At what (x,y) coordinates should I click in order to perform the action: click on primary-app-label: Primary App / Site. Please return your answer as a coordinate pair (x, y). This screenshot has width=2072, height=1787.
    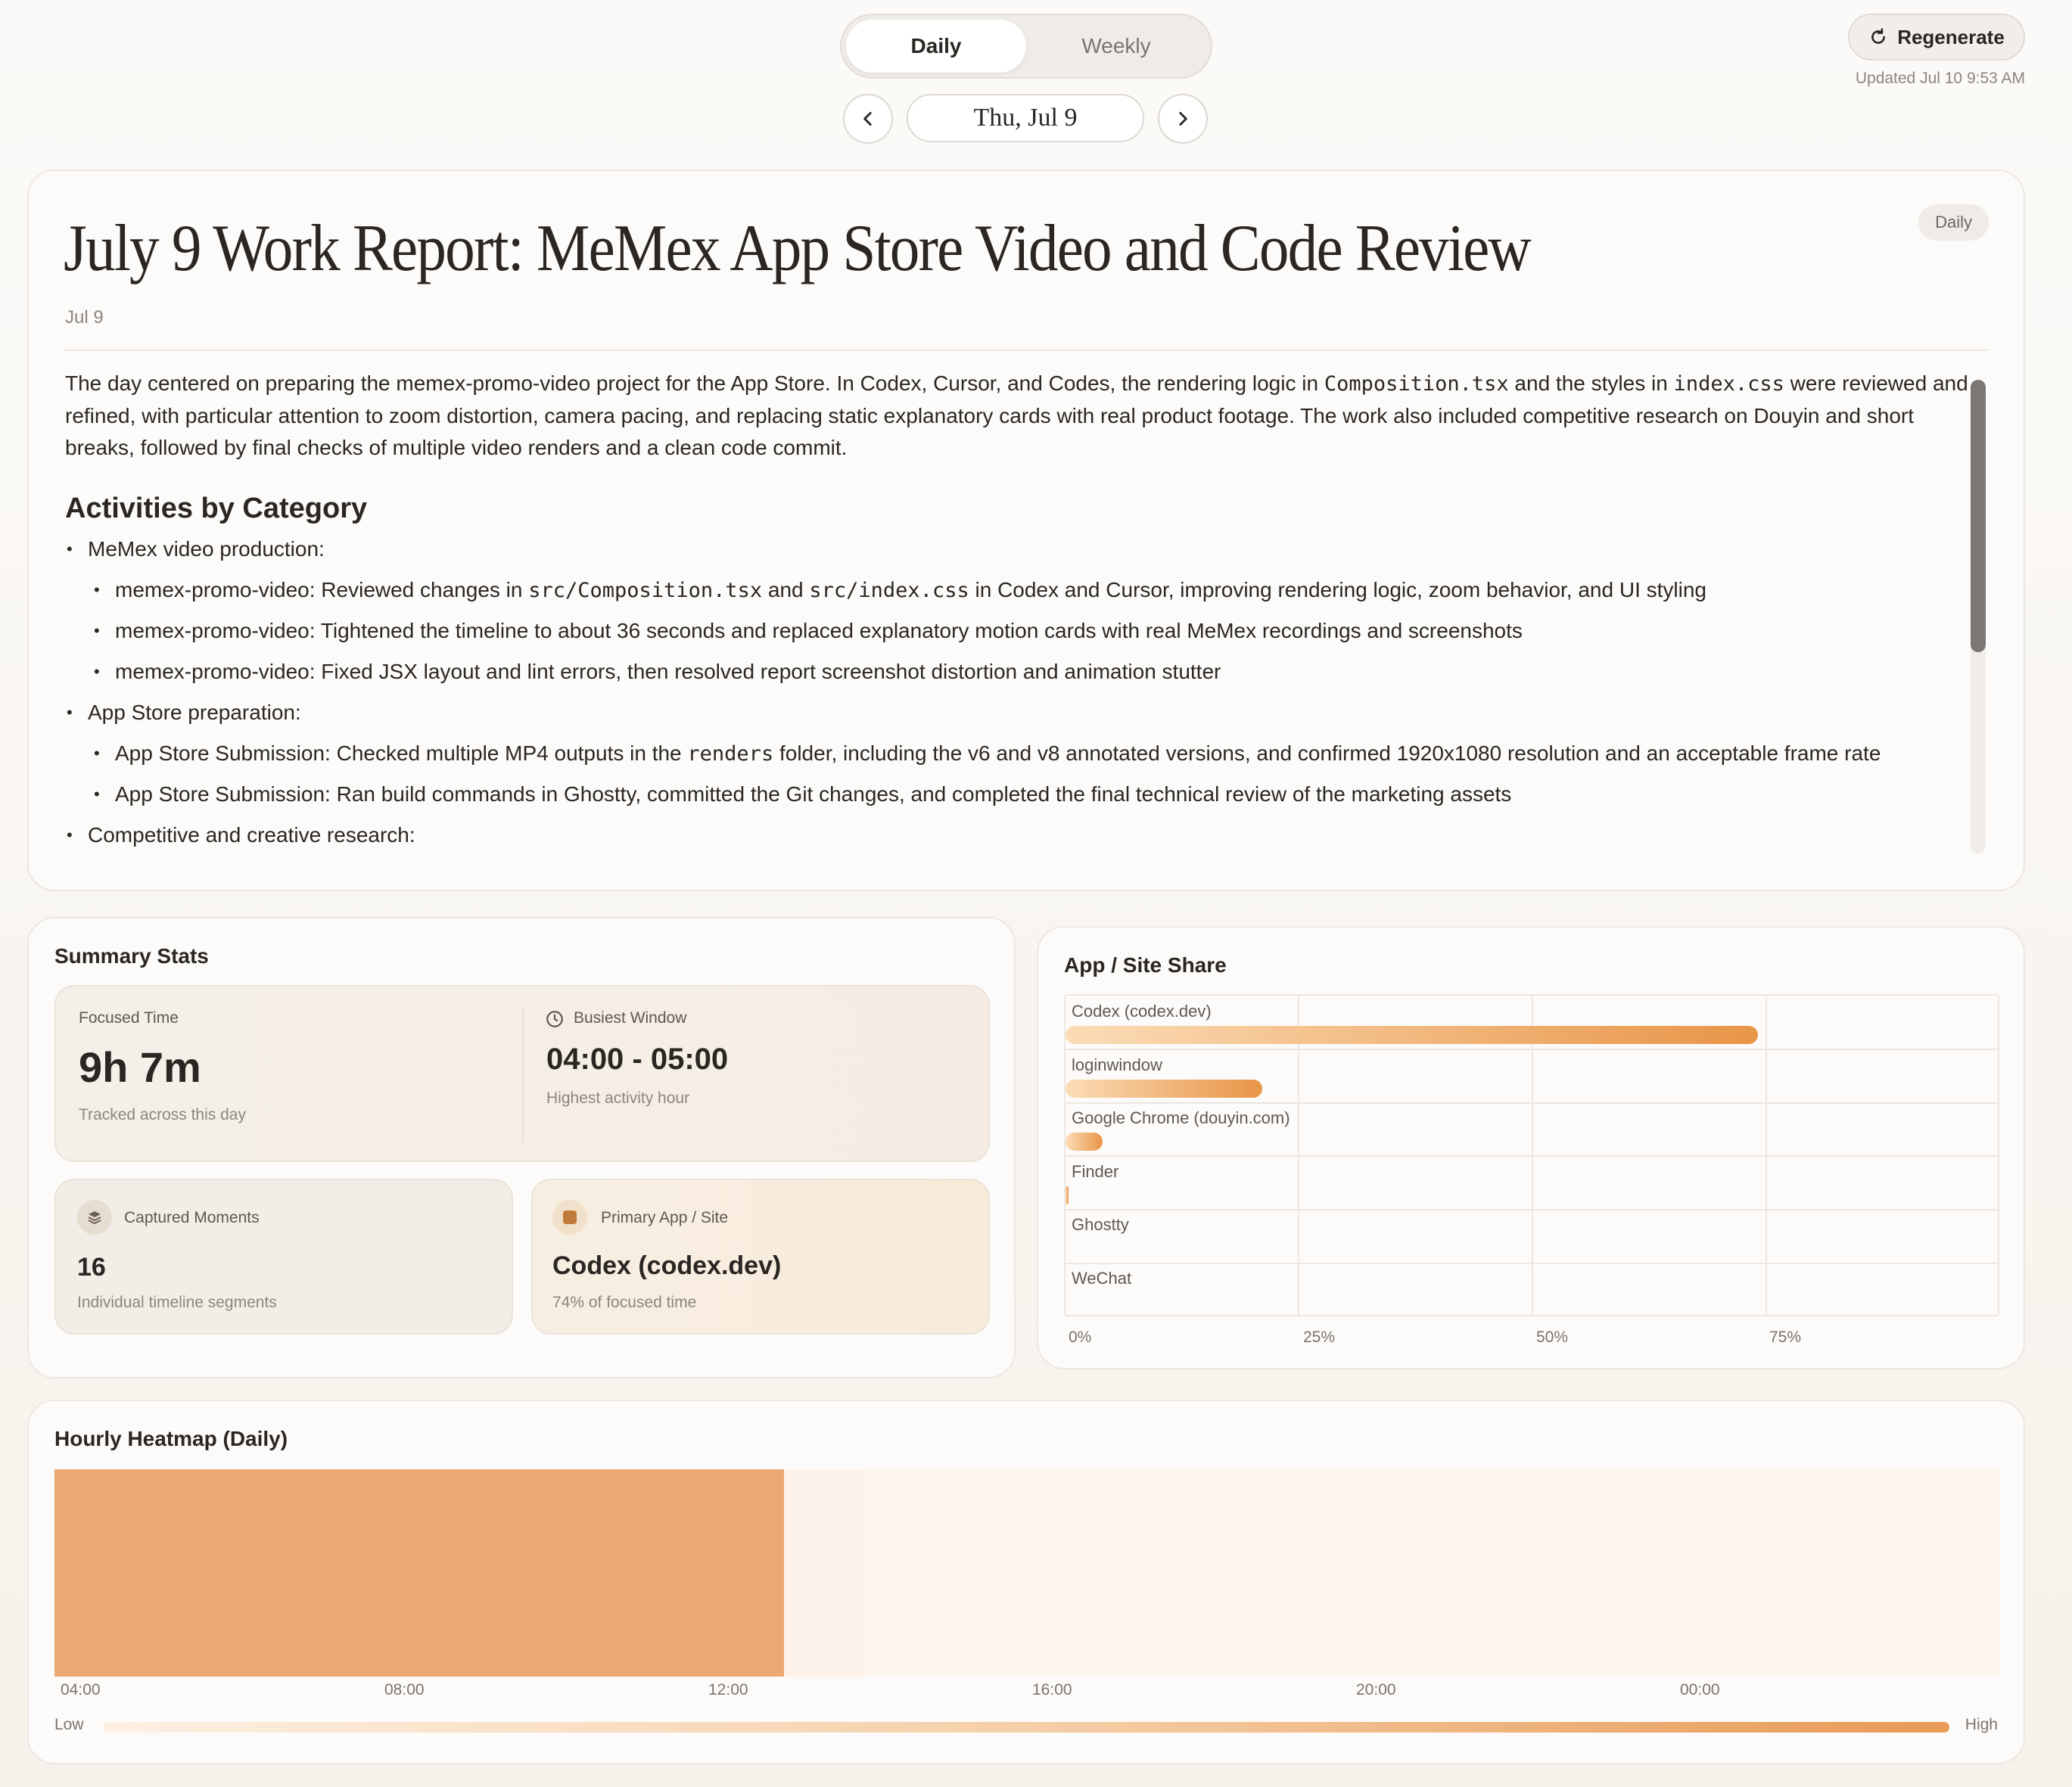
    Looking at the image, I should click on (665, 1217).